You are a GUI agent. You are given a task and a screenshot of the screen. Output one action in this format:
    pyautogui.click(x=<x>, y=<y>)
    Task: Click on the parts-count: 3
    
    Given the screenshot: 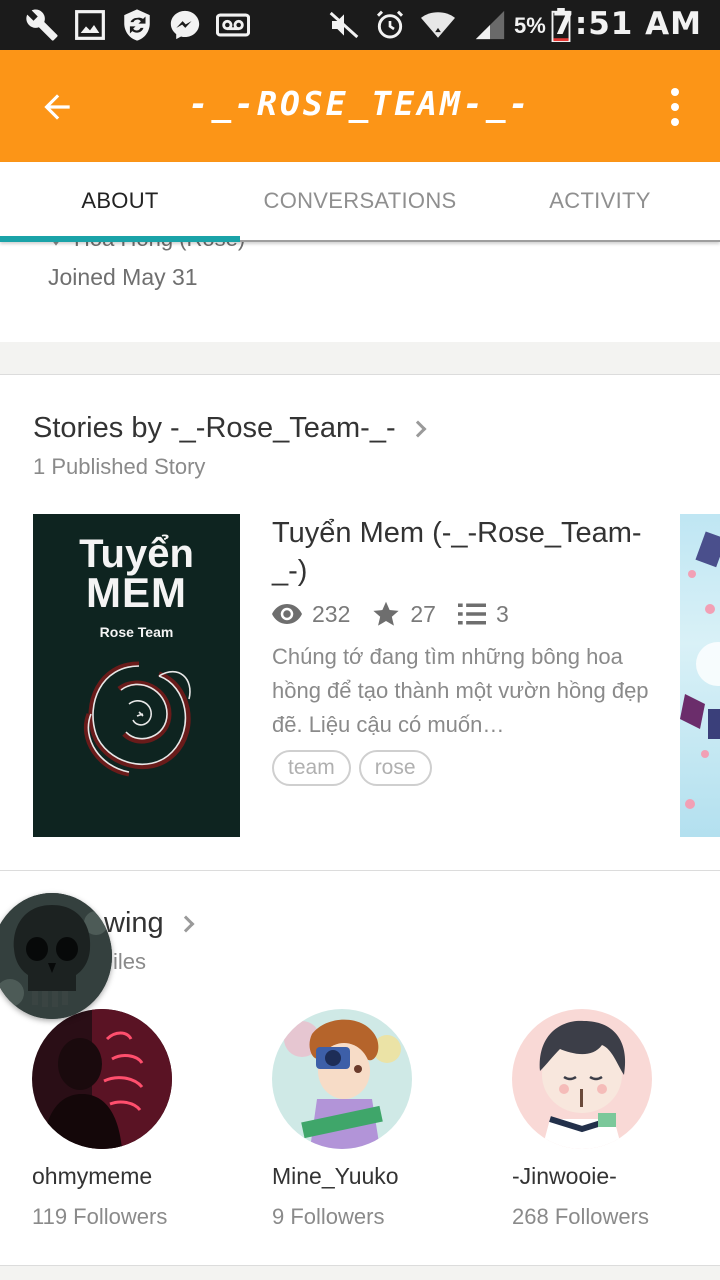 What is the action you would take?
    pyautogui.click(x=502, y=613)
    